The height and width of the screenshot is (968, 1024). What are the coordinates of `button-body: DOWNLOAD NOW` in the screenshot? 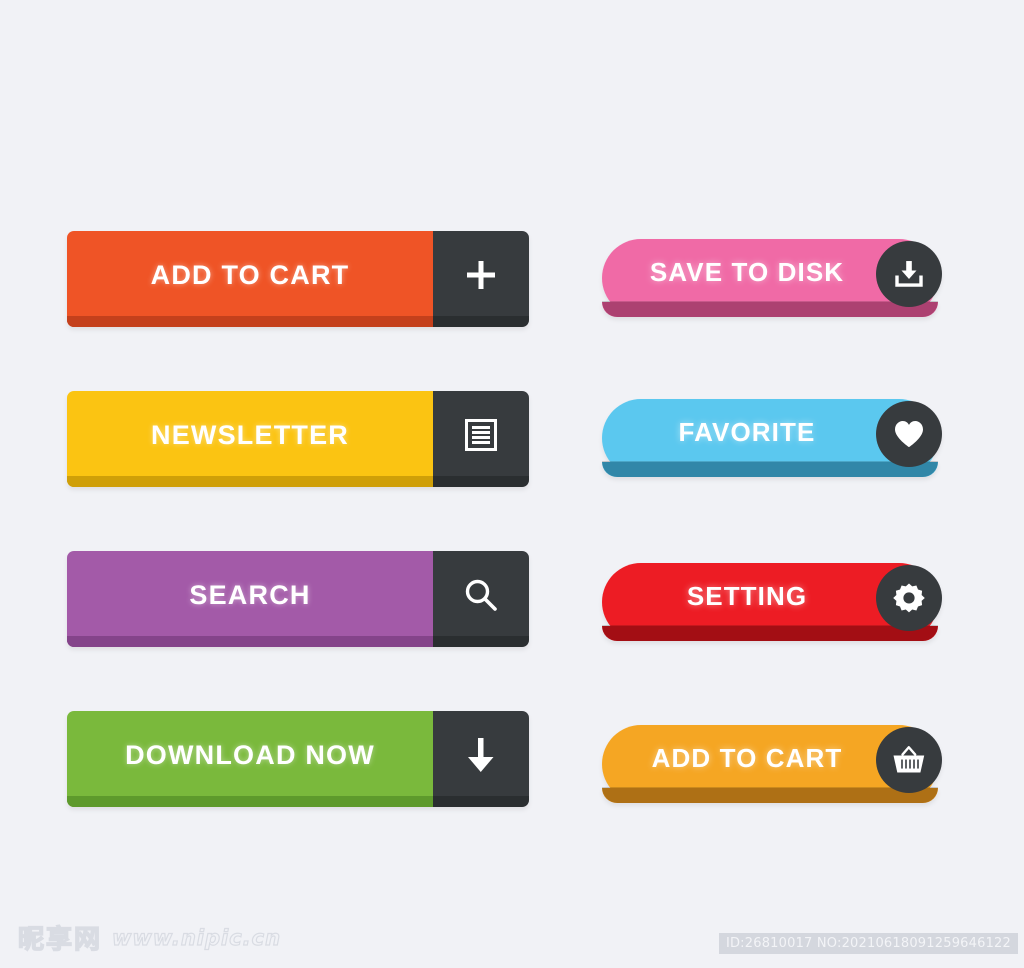 It's located at (250, 759).